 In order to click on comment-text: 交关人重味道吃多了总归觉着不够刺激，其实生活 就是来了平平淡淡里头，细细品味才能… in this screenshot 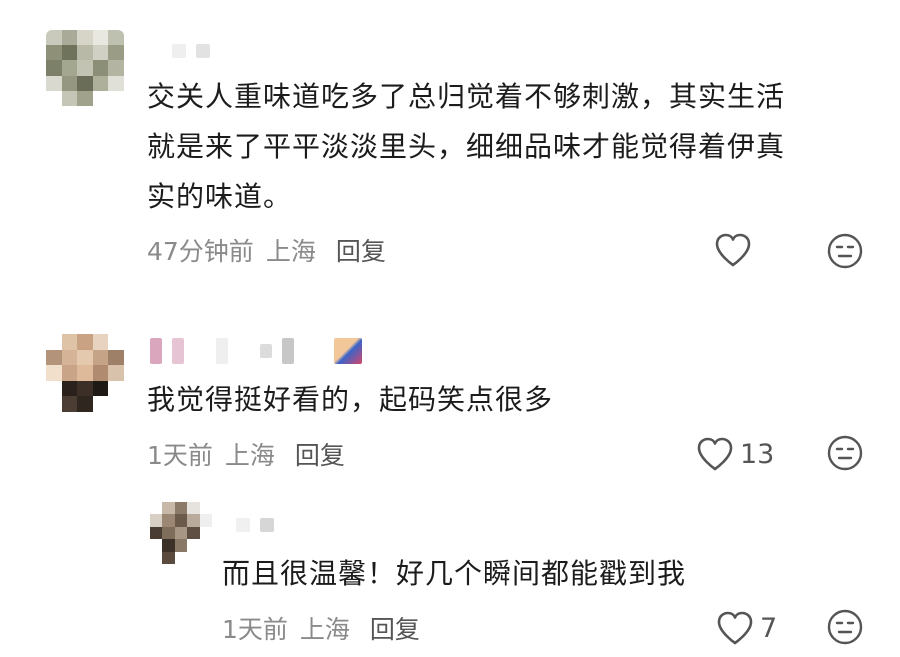, I will do `click(466, 146)`.